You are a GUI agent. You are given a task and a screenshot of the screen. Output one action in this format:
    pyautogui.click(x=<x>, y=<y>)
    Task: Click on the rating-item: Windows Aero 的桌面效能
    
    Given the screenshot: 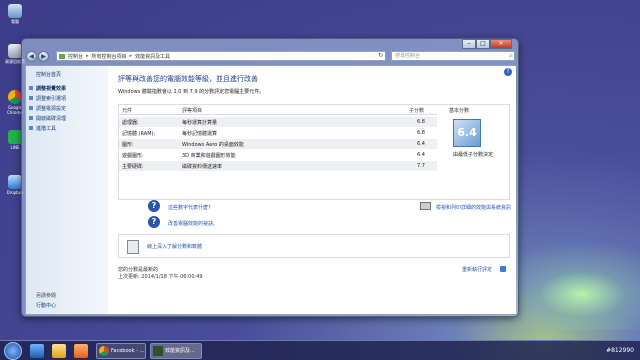 What is the action you would take?
    pyautogui.click(x=213, y=145)
    